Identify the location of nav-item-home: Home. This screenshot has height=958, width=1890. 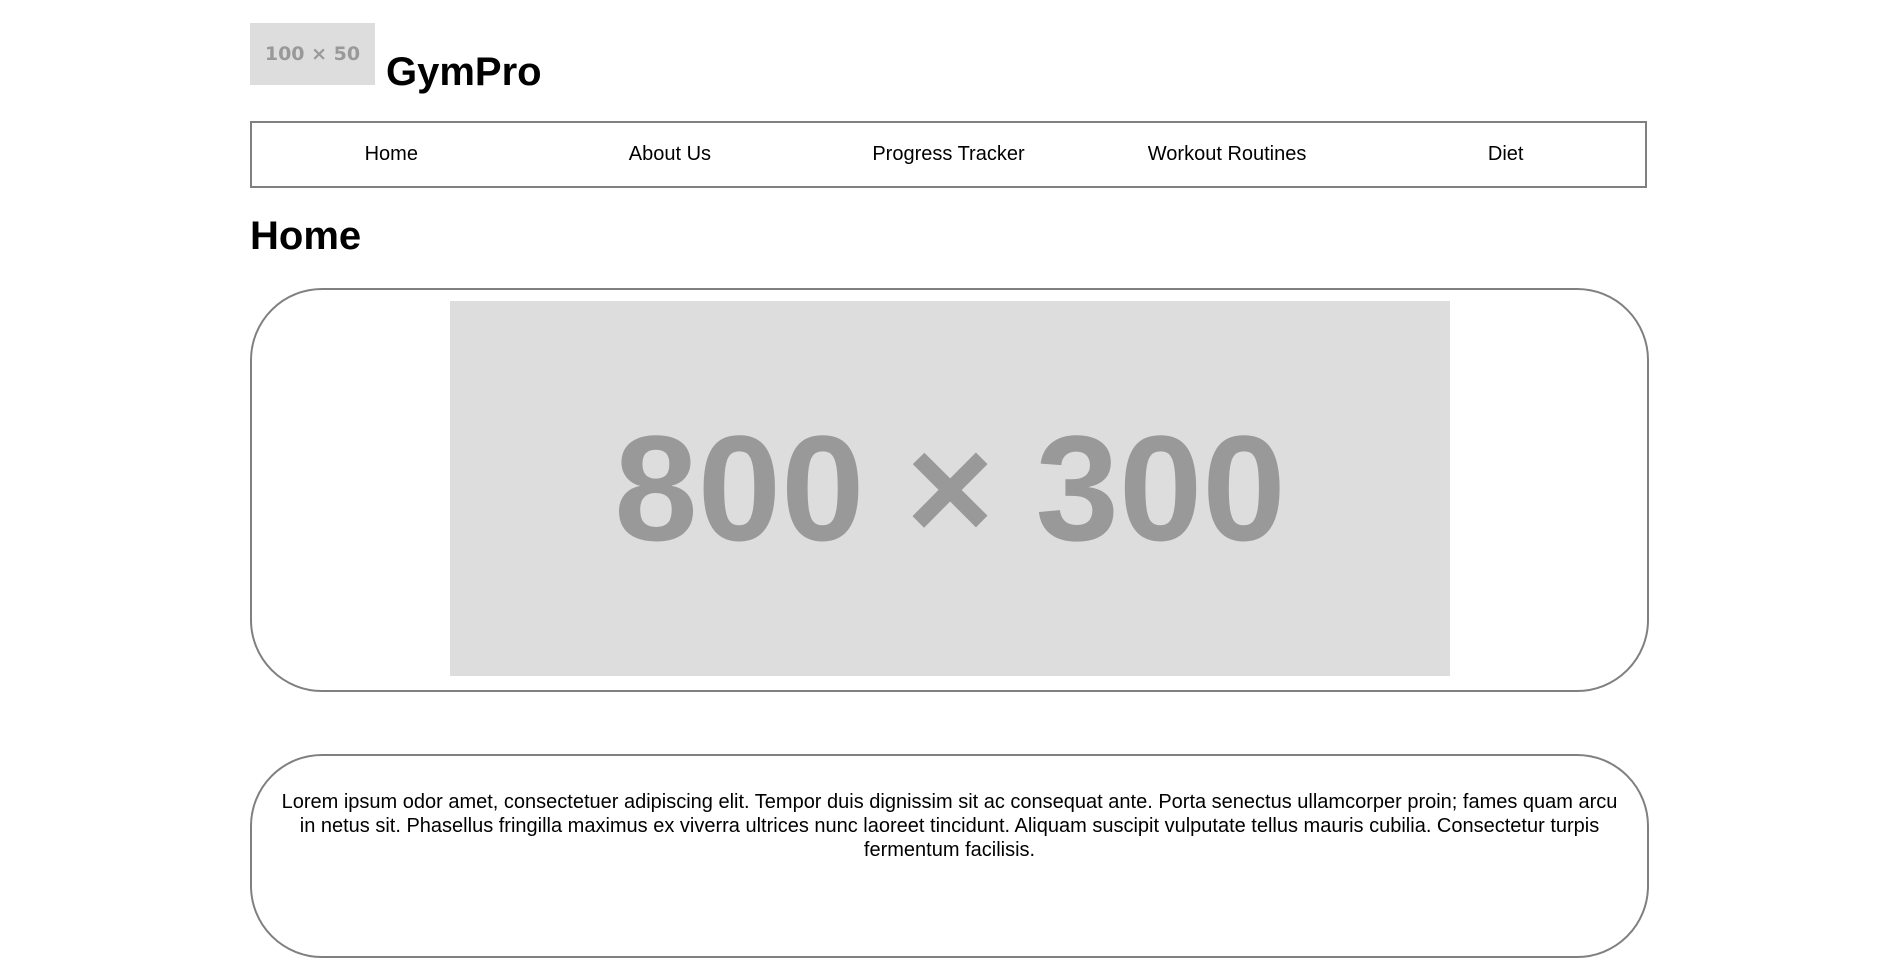
(391, 154).